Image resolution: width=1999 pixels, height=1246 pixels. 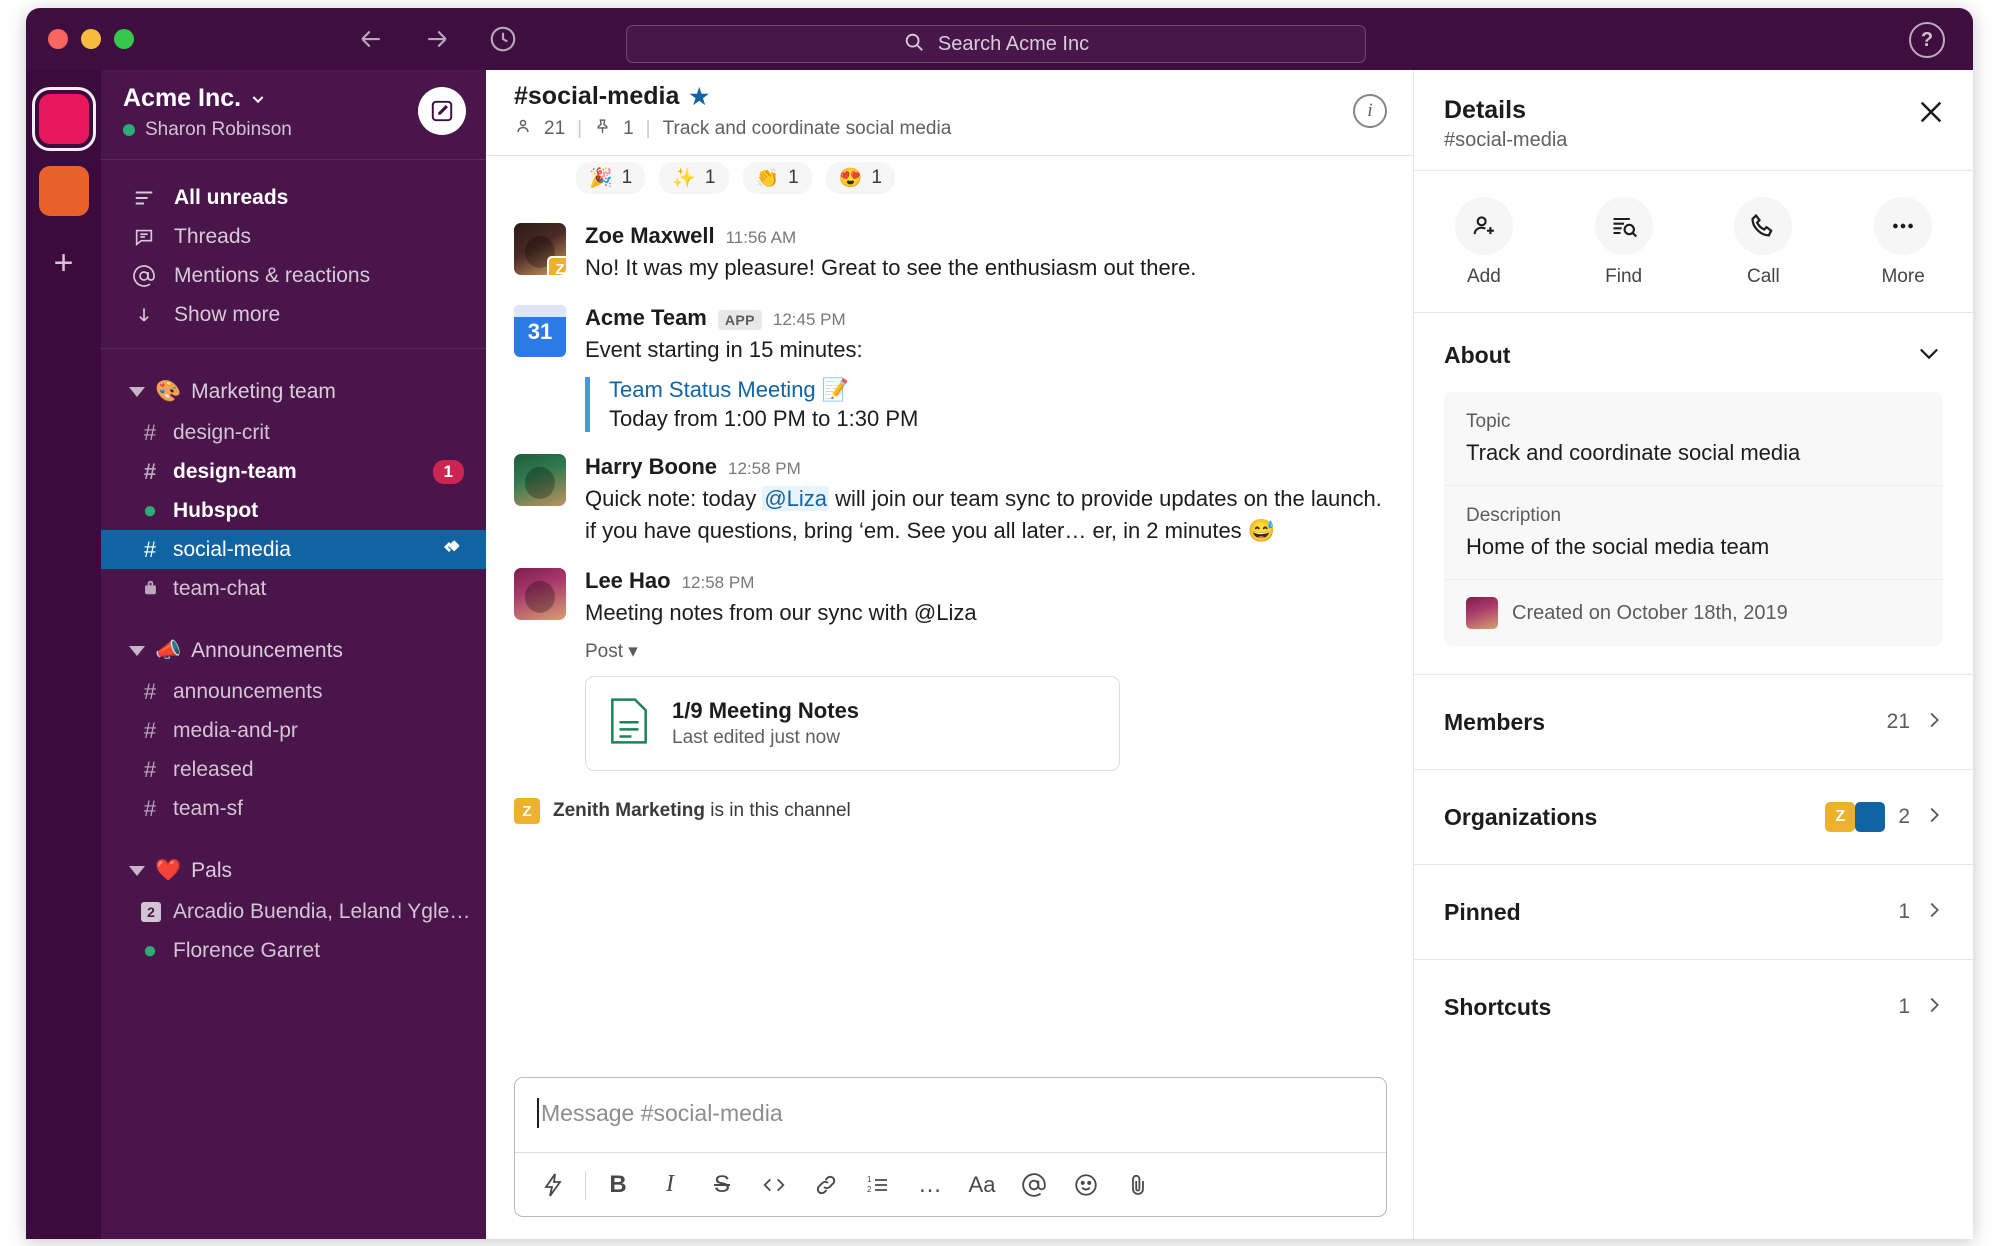 I want to click on sidebar-channel-social-media: # social-media, so click(x=293, y=549).